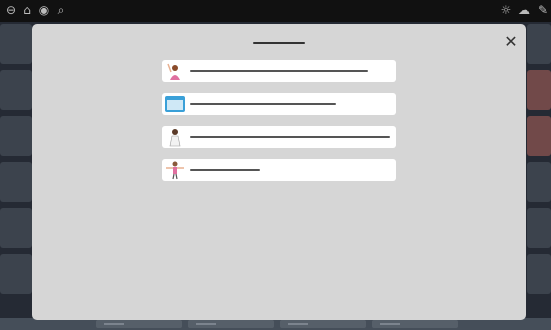  I want to click on doctor-icon, so click(175, 138).